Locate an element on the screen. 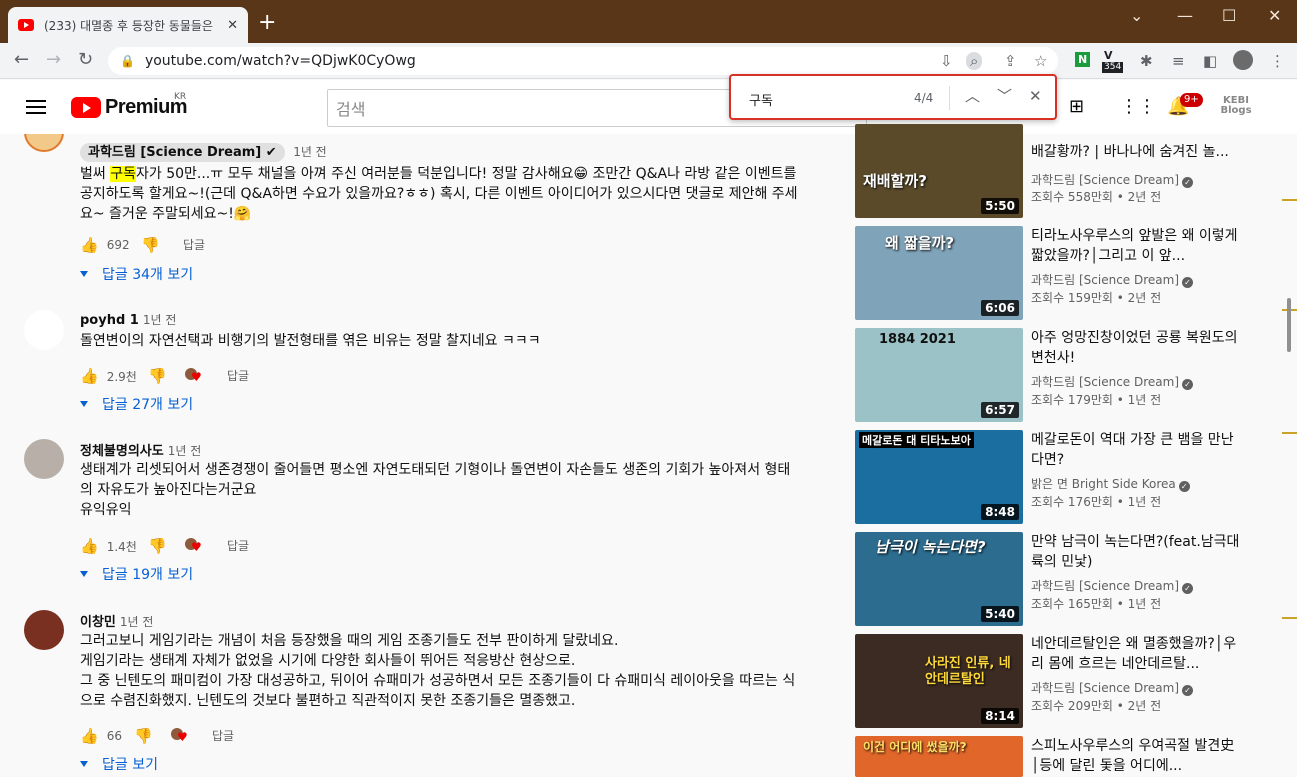  video-duration: 8:48 is located at coordinates (1000, 512).